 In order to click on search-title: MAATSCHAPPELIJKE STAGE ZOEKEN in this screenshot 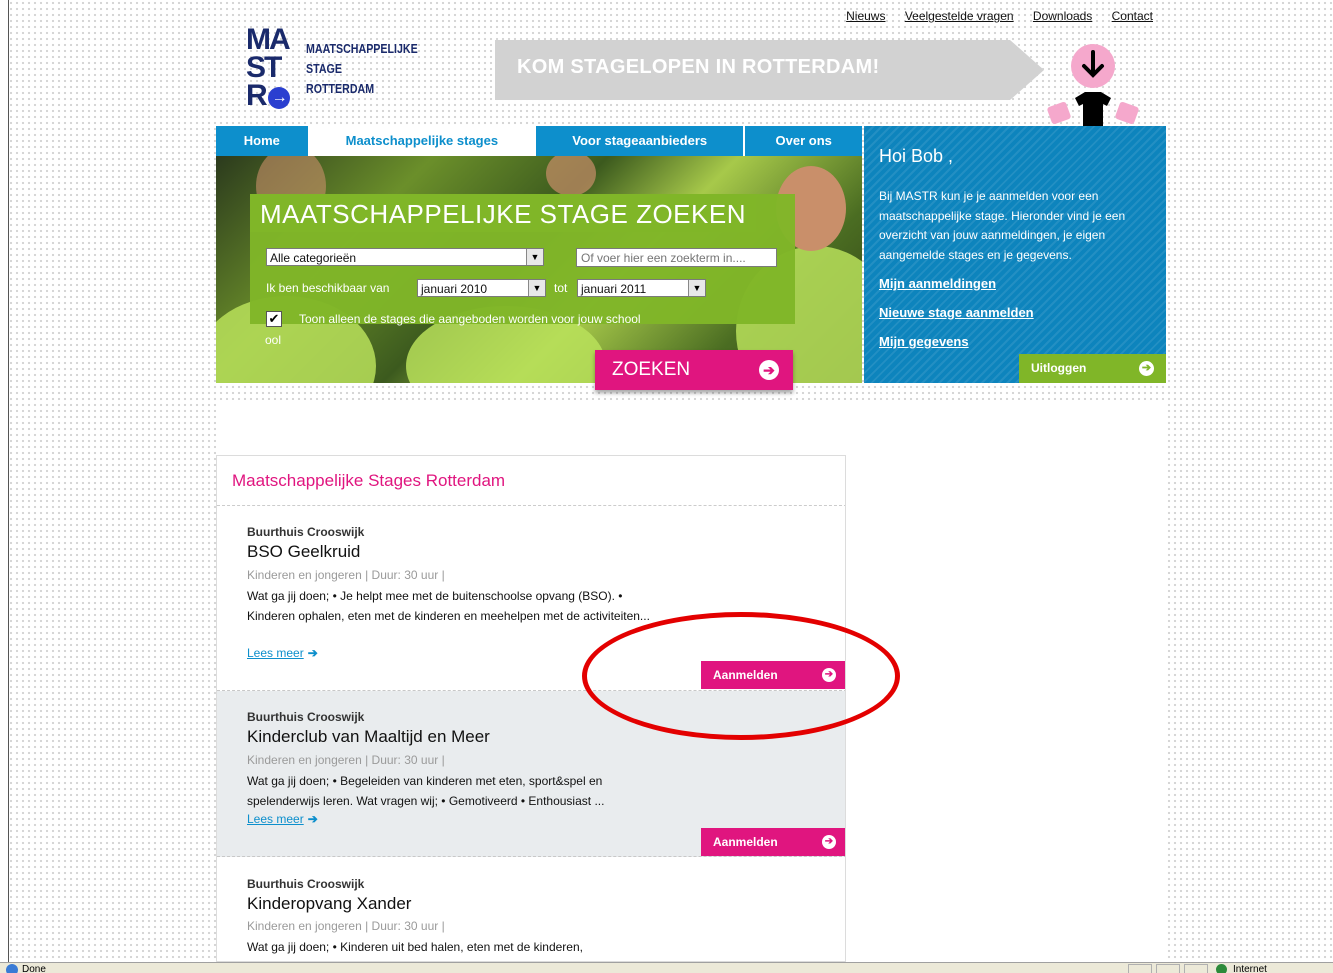, I will do `click(503, 213)`.